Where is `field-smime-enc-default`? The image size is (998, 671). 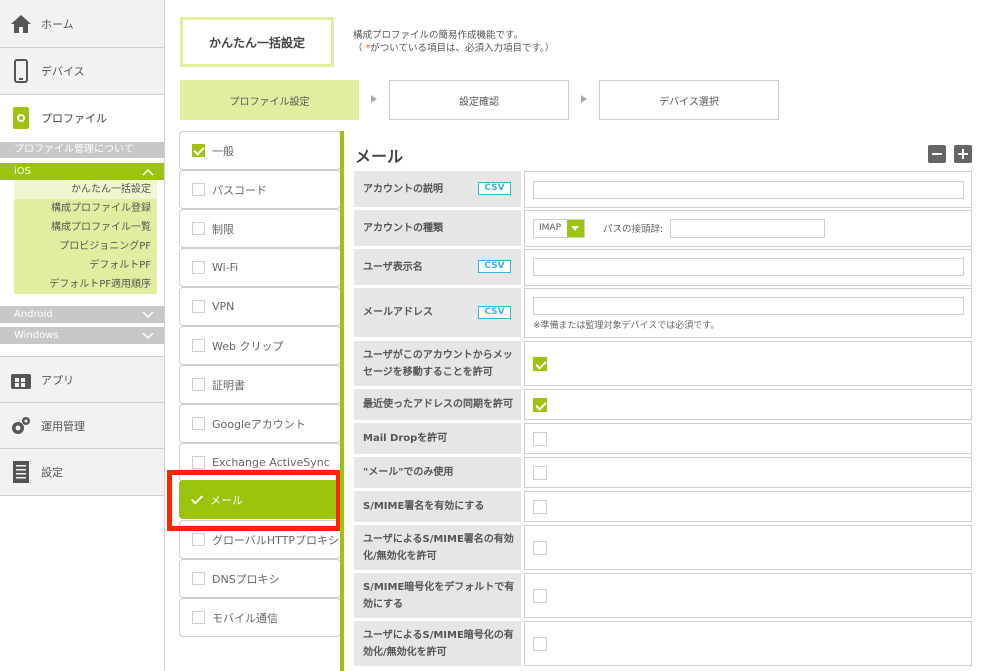 field-smime-enc-default is located at coordinates (748, 595).